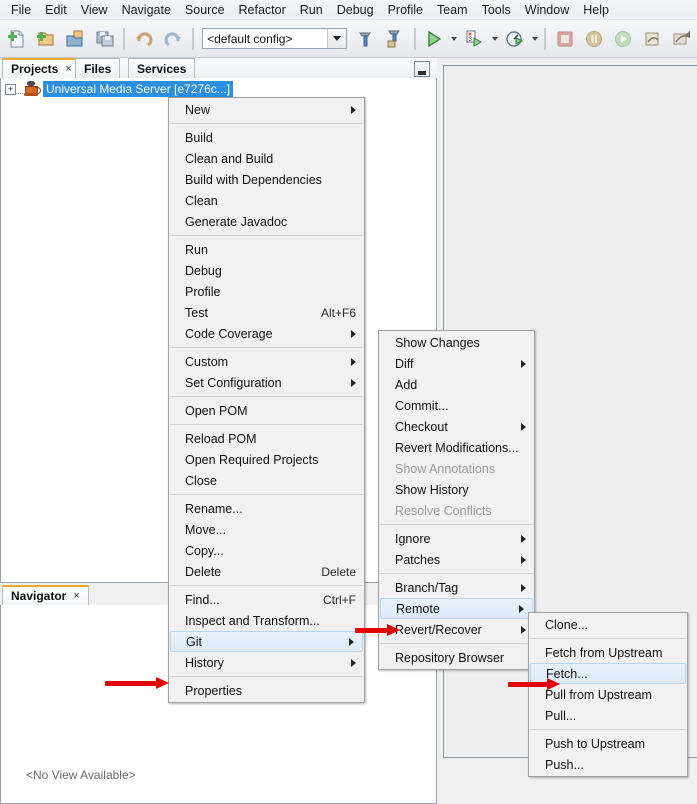  What do you see at coordinates (365, 39) in the screenshot?
I see `build-project-icon` at bounding box center [365, 39].